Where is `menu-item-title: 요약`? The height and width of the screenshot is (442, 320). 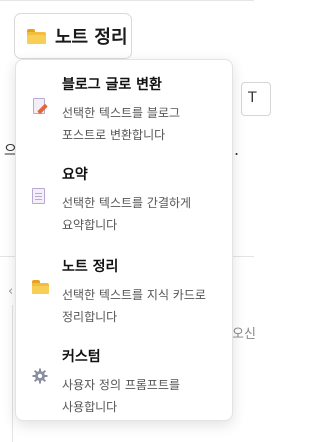 menu-item-title: 요약 is located at coordinates (75, 175).